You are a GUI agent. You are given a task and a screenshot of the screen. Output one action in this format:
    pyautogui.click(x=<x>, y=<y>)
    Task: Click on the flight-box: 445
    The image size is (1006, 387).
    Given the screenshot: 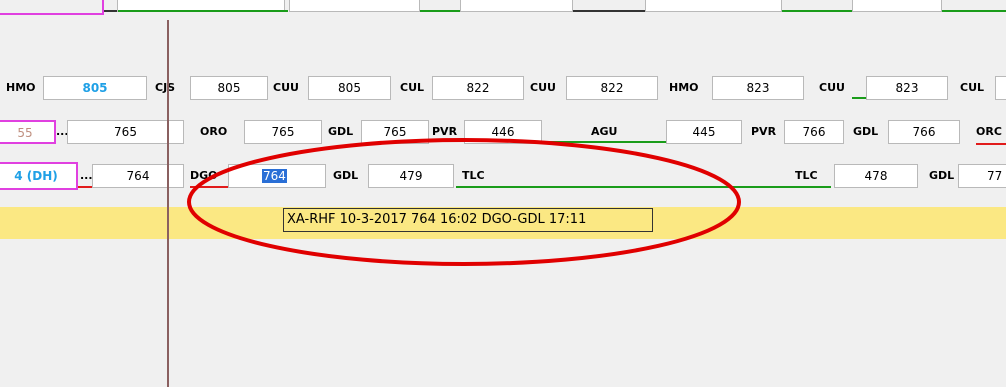 What is the action you would take?
    pyautogui.click(x=704, y=132)
    